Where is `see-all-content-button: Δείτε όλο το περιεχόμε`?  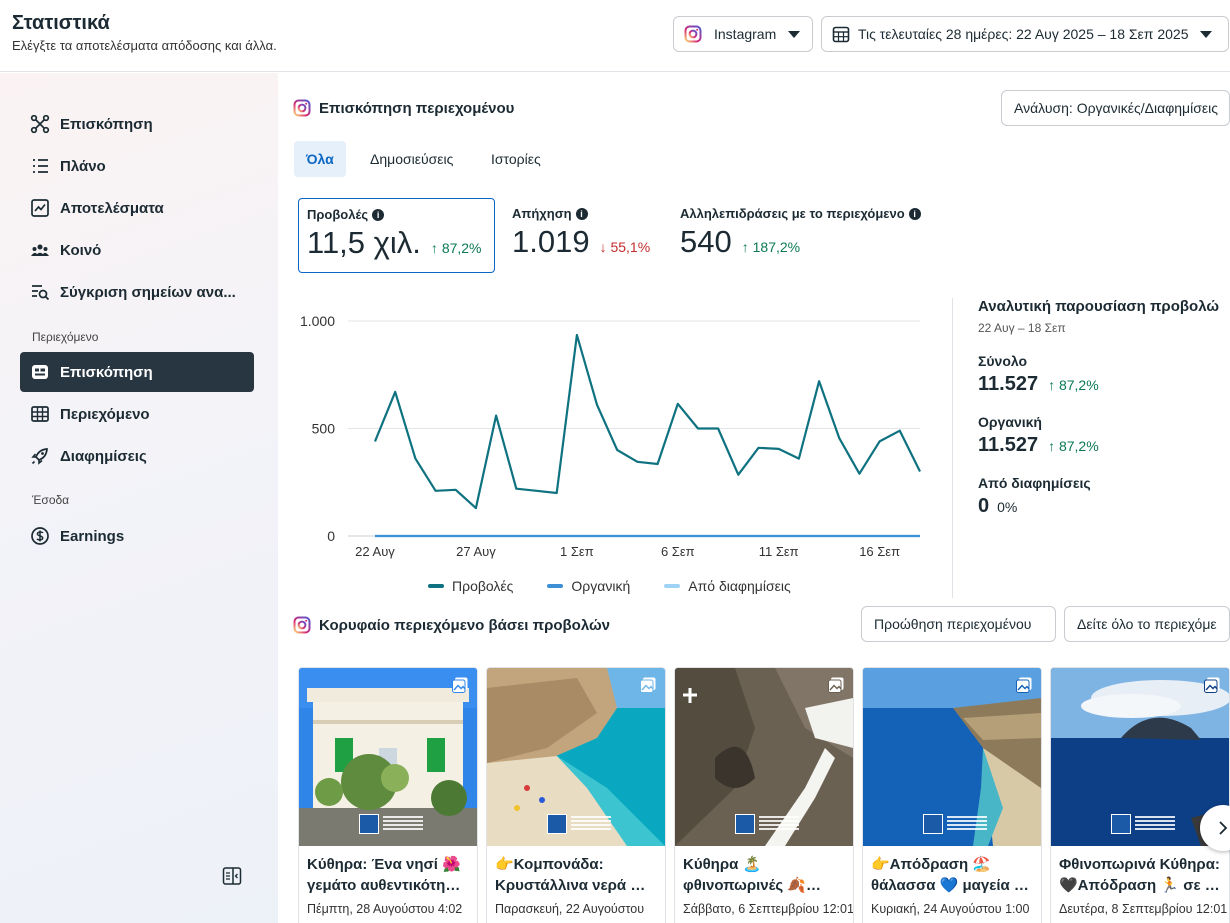
see-all-content-button: Δείτε όλο το περιεχόμε is located at coordinates (1147, 624).